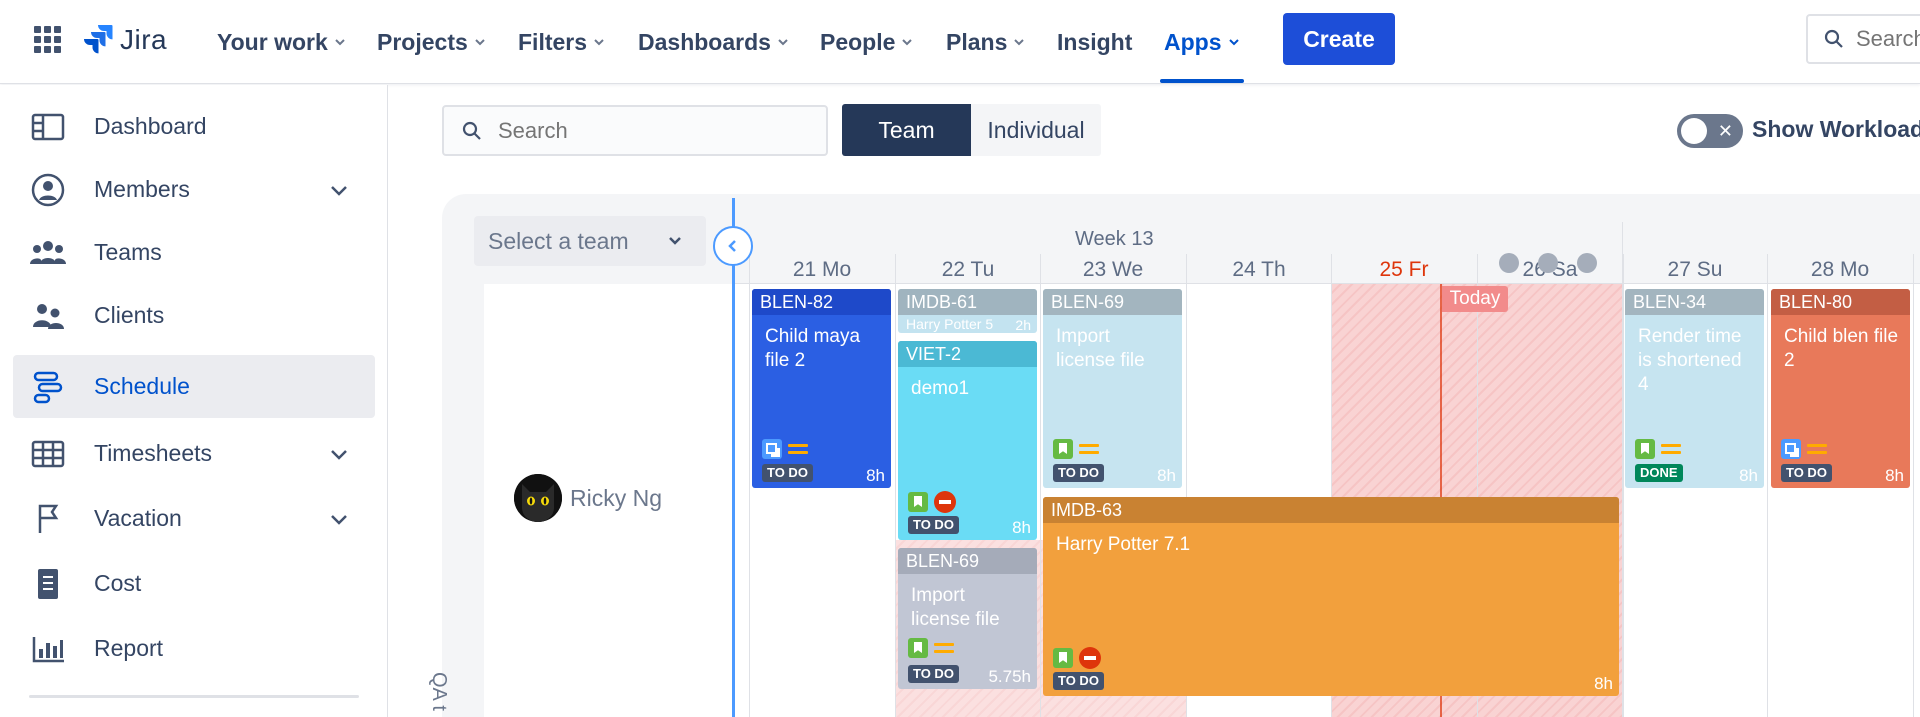 Image resolution: width=1920 pixels, height=717 pixels. Describe the element at coordinates (194, 386) in the screenshot. I see `sidebar-item-schedule: Schedule` at that location.